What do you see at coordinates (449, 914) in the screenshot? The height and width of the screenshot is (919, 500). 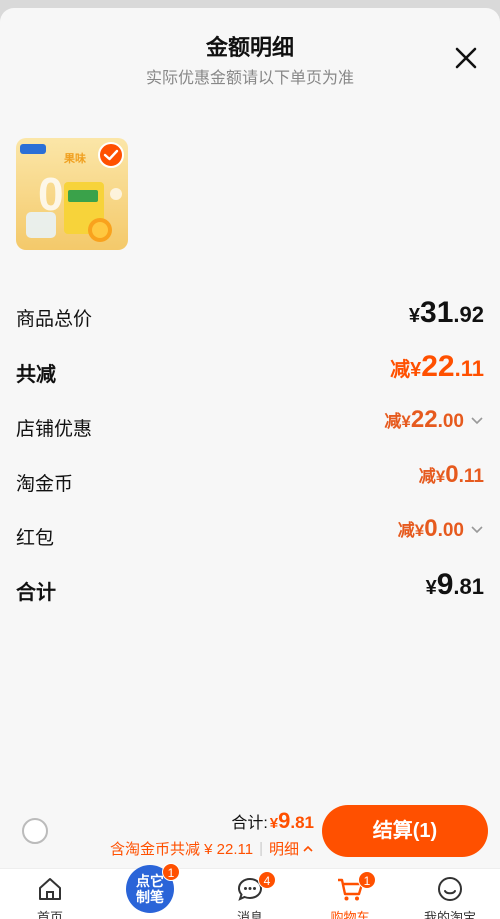 I see `tab-profile-label: 我的淘宝` at bounding box center [449, 914].